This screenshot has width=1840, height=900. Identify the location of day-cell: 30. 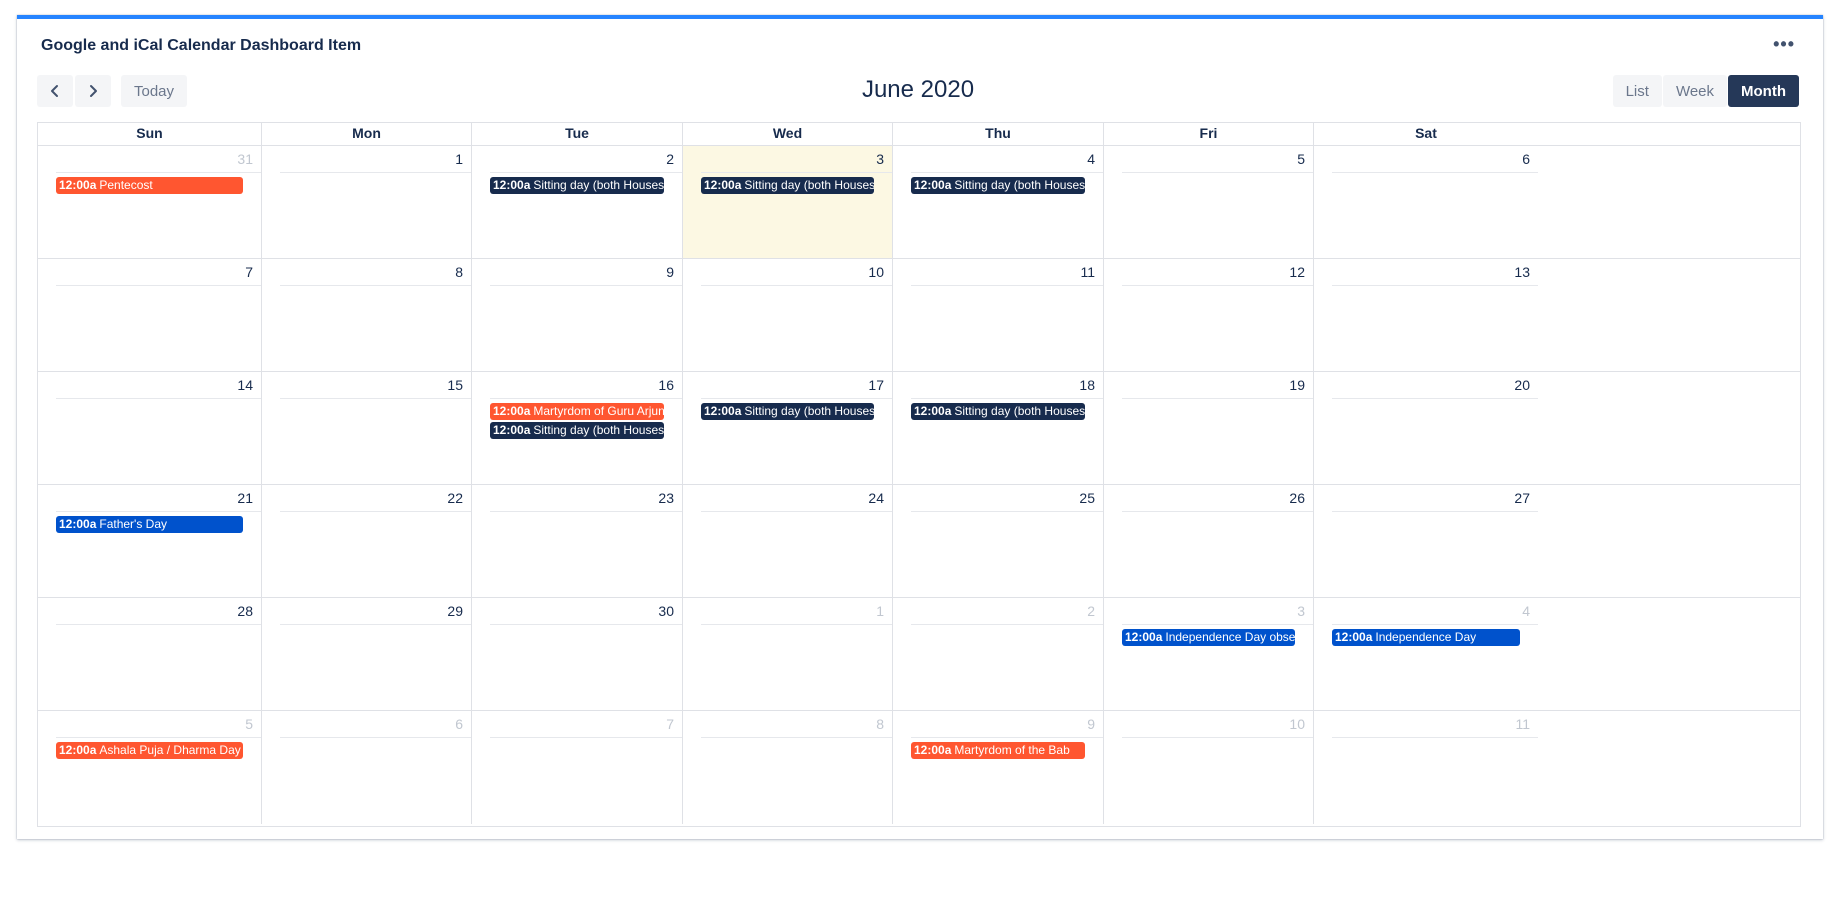
(577, 654).